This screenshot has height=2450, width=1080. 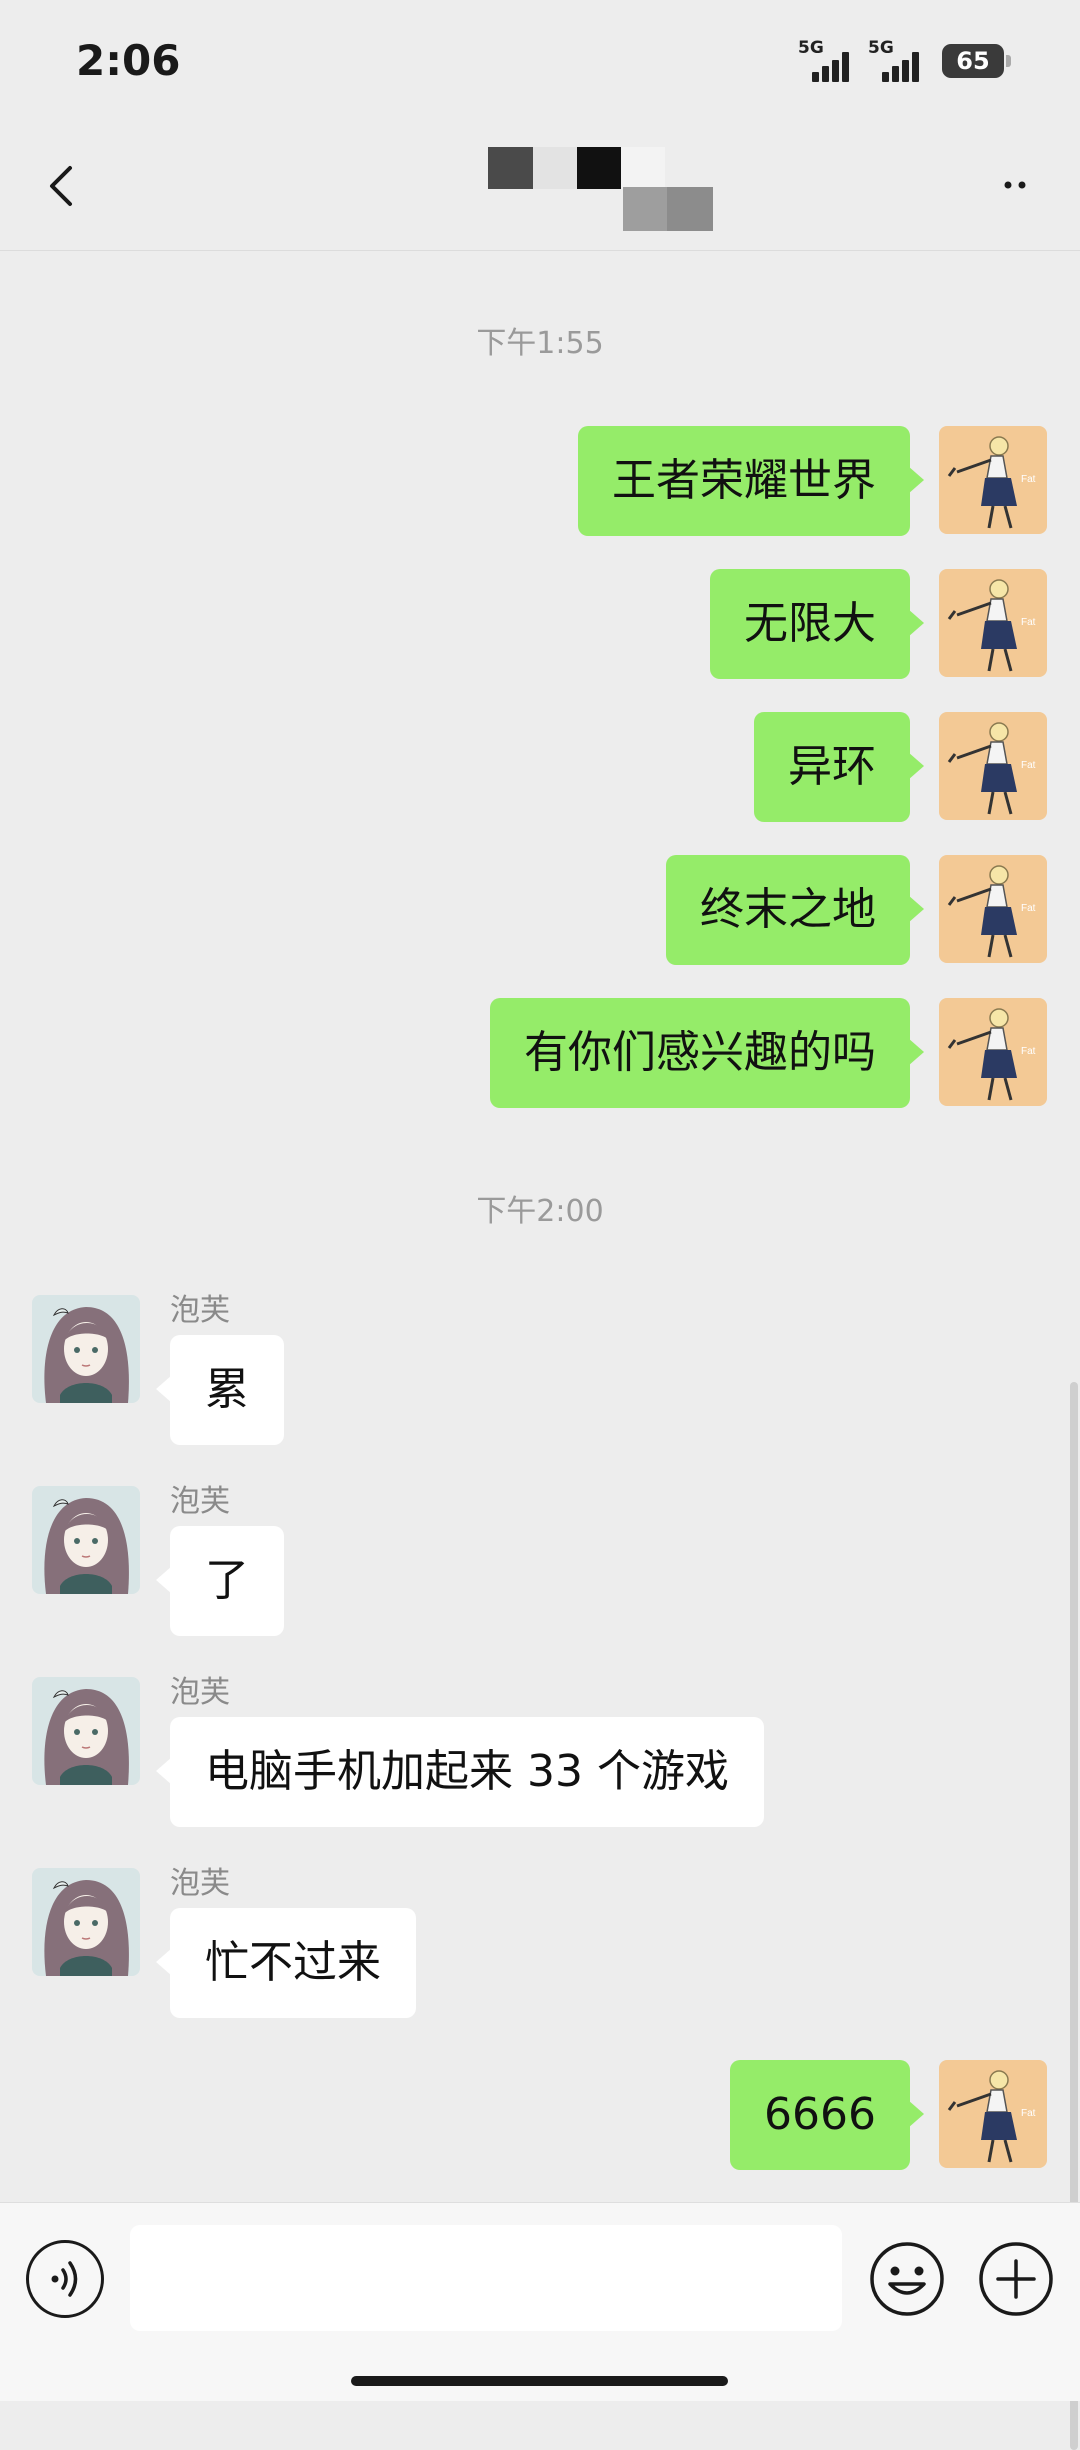 What do you see at coordinates (600, 181) in the screenshot?
I see `chat-title-redacted` at bounding box center [600, 181].